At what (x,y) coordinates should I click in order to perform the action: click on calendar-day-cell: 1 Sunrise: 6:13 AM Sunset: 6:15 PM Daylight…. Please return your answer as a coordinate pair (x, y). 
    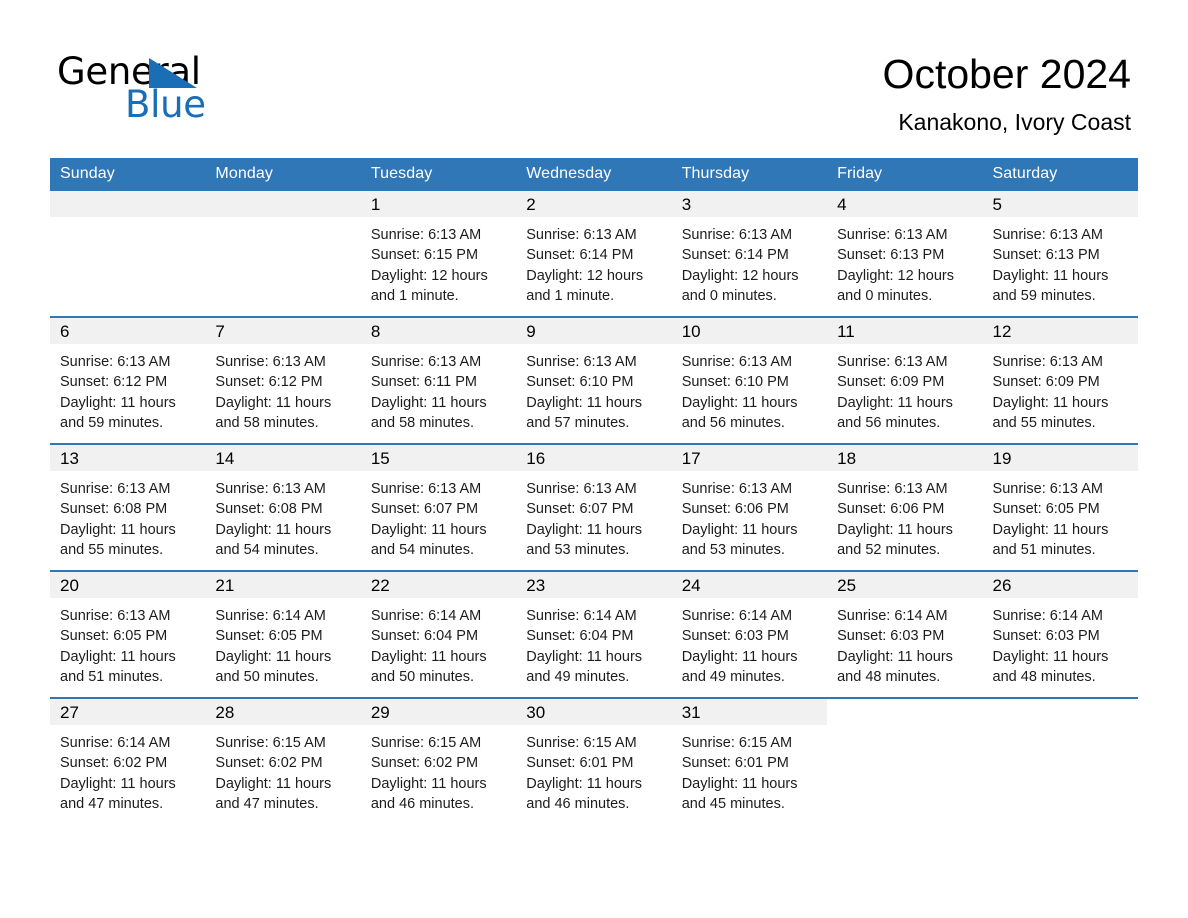
    Looking at the image, I should click on (438, 254).